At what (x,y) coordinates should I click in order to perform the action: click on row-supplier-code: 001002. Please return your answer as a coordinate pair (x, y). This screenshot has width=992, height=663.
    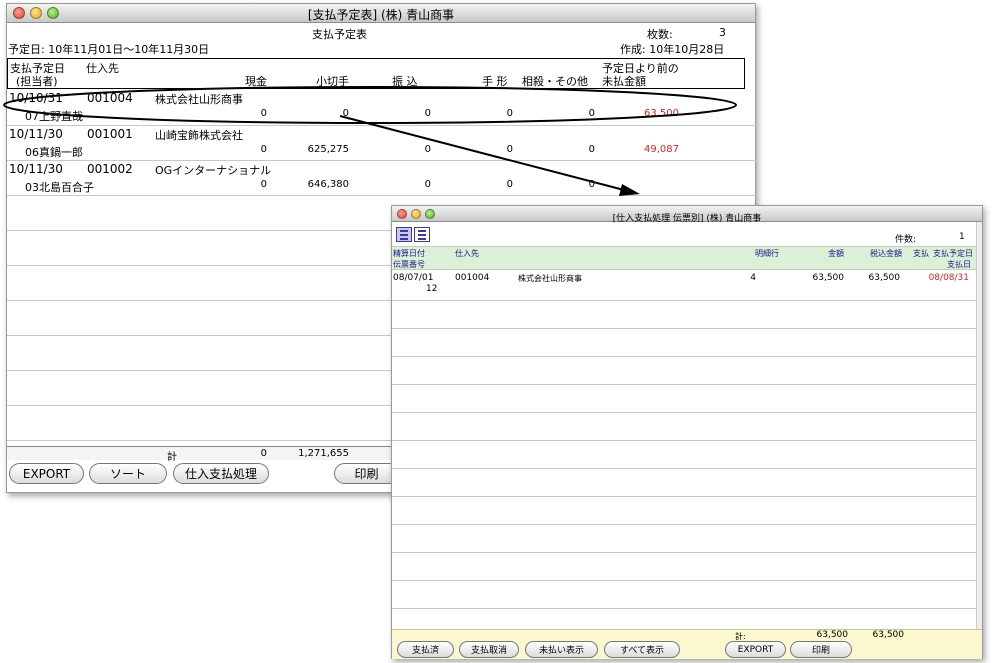
    Looking at the image, I should click on (110, 169).